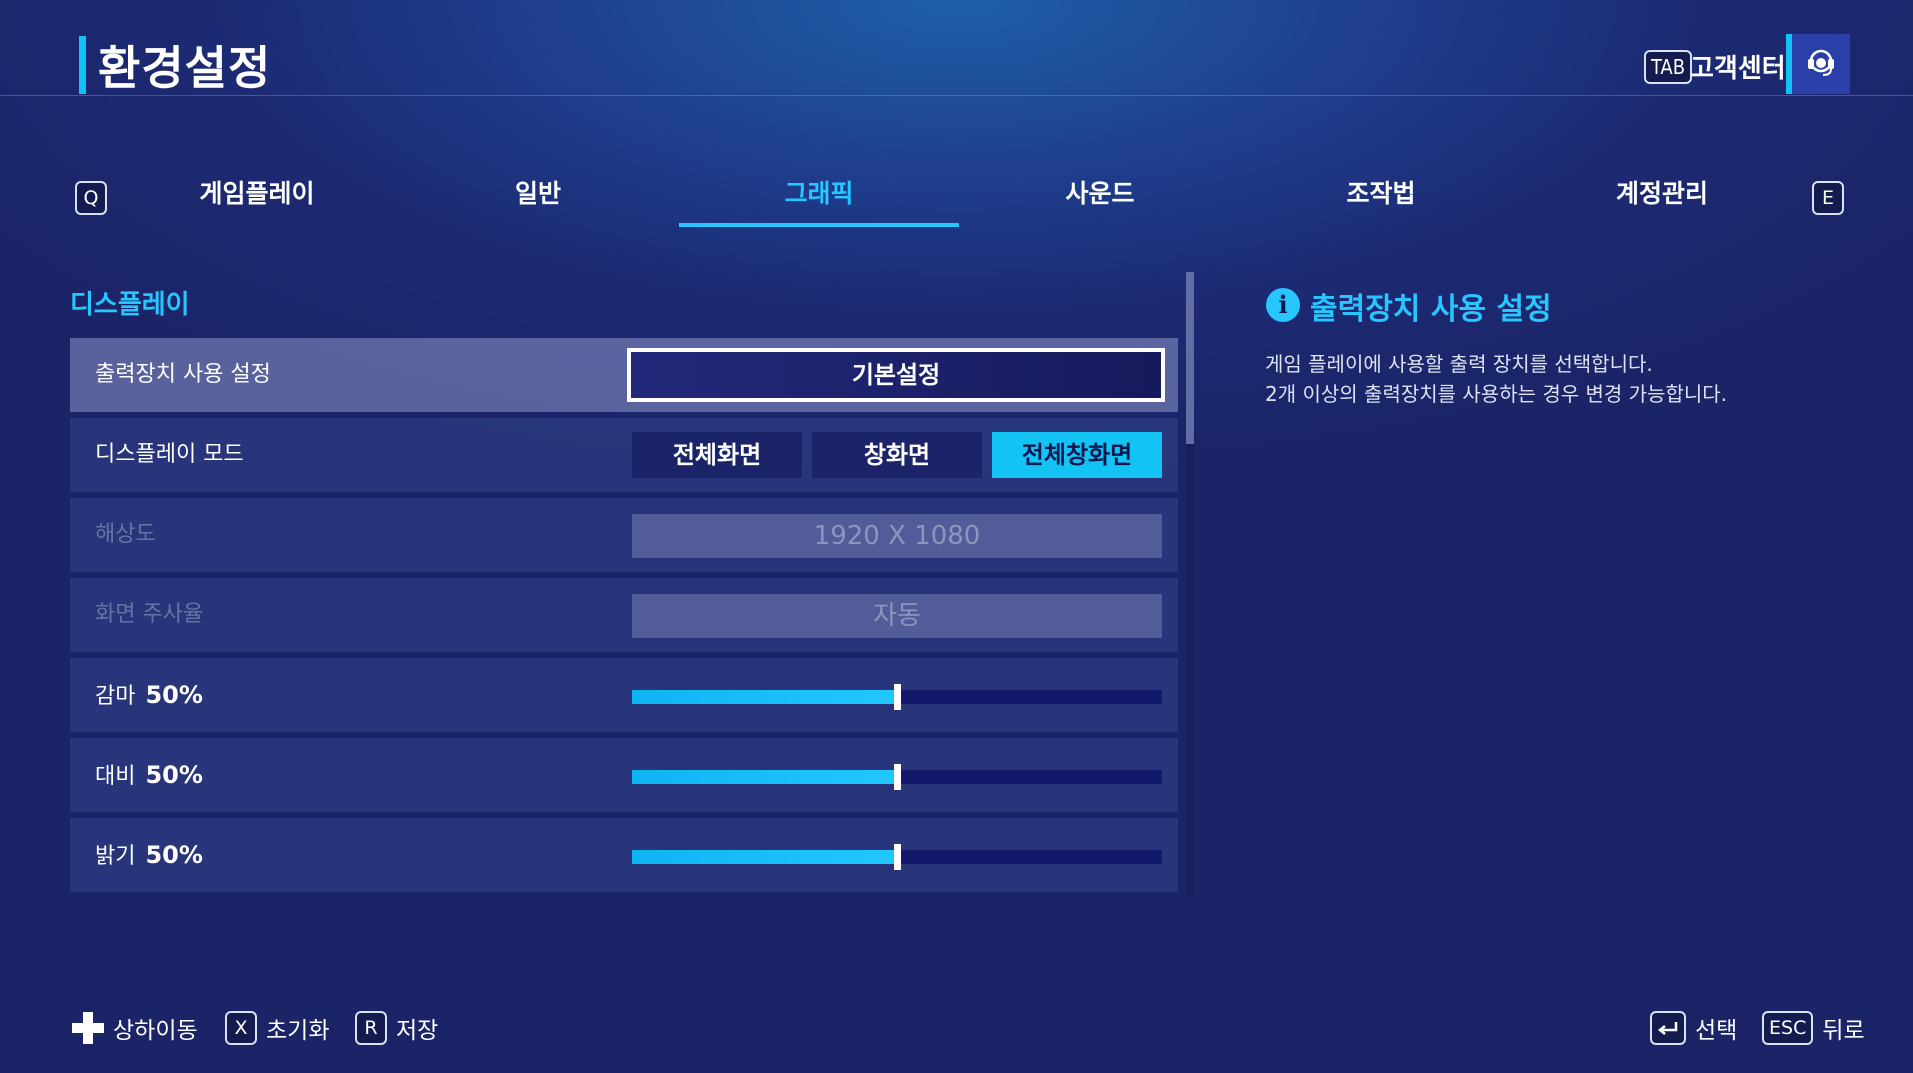 The height and width of the screenshot is (1073, 1913). Describe the element at coordinates (1693, 1028) in the screenshot. I see `footer-select-hint: 선택` at that location.